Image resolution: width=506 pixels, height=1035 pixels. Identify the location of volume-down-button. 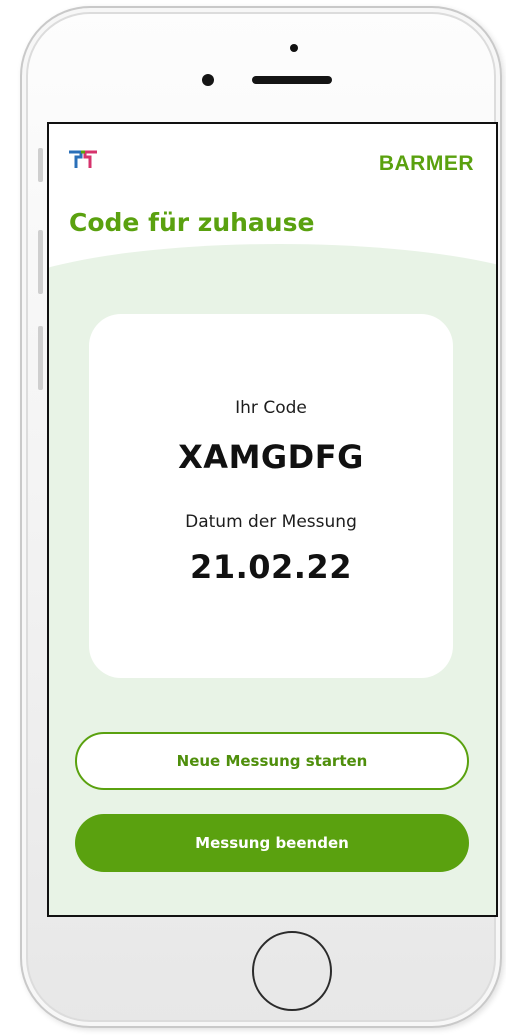
(40, 358).